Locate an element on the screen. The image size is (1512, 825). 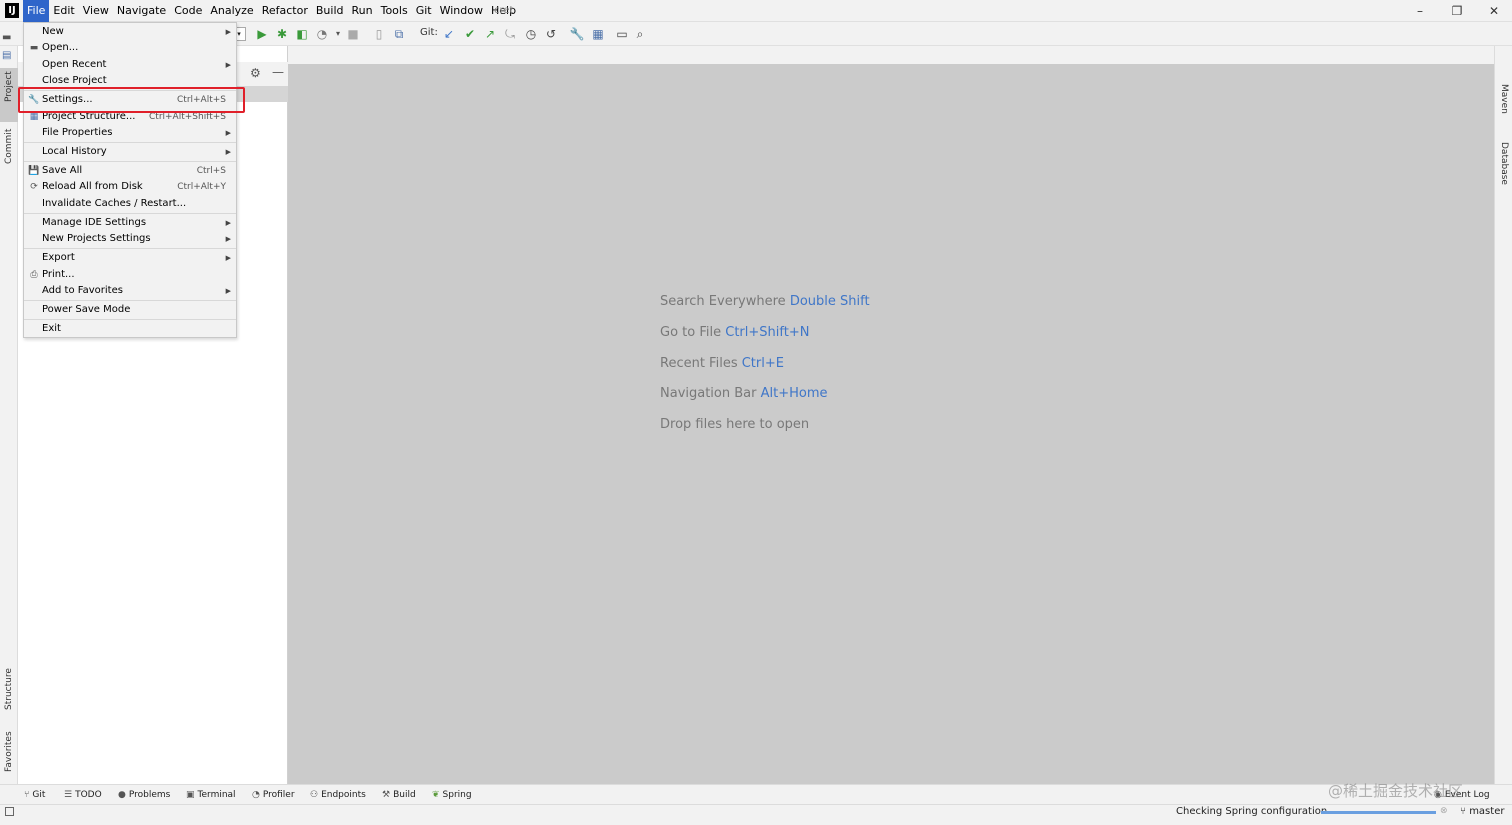
menu-item-export: Export ▶ is located at coordinates (130, 258).